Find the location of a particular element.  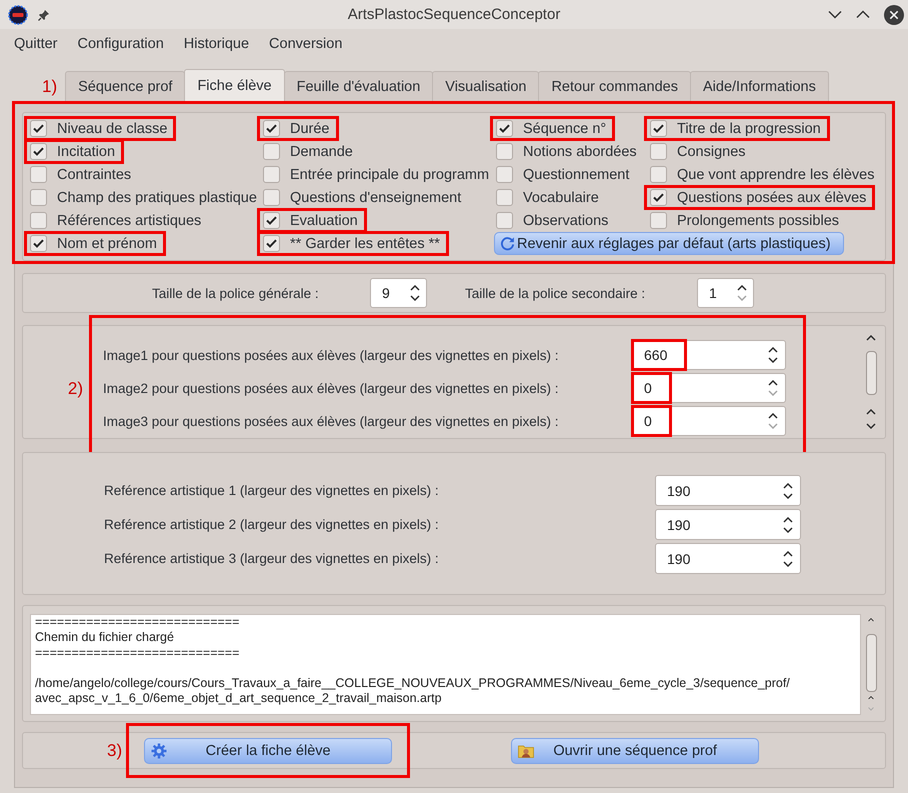

close-icon is located at coordinates (894, 14).